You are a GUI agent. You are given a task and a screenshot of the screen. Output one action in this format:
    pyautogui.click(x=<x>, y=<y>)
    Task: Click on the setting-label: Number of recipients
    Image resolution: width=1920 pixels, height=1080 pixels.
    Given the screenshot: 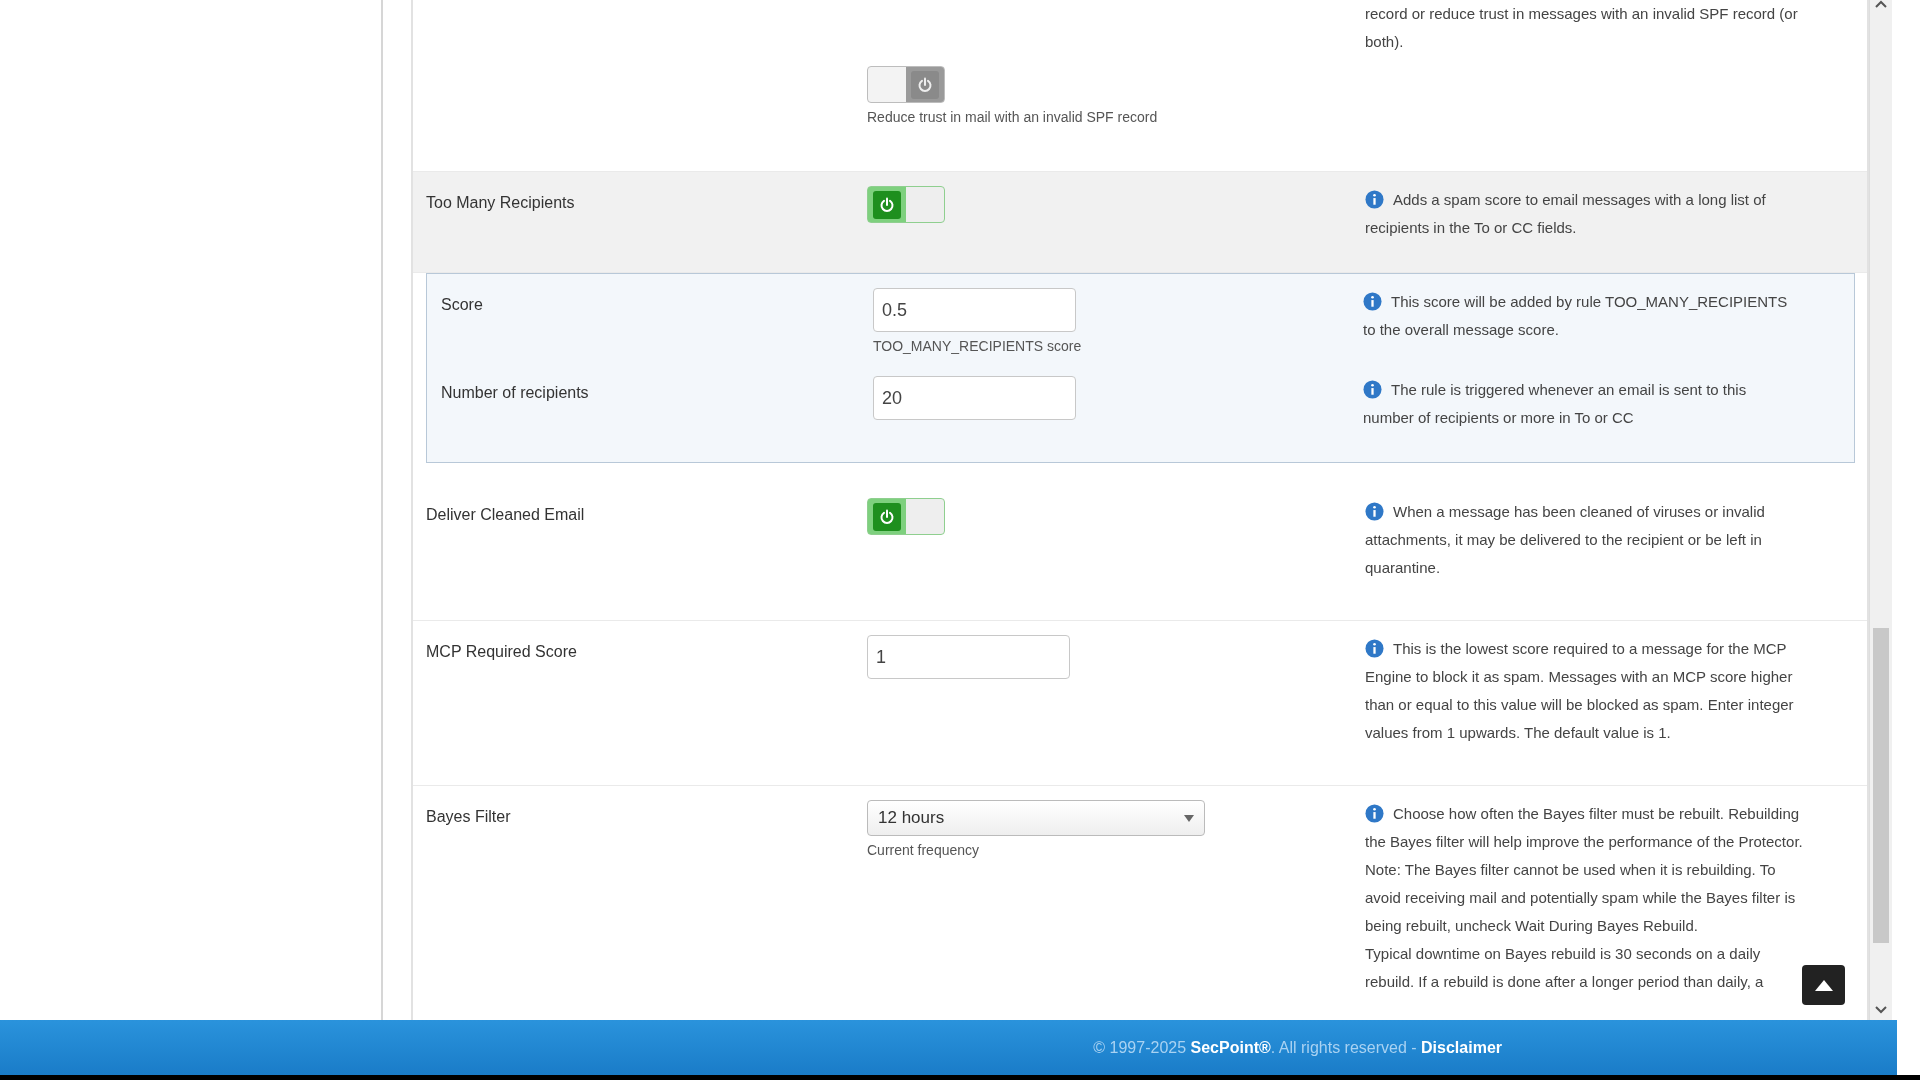 What is the action you would take?
    pyautogui.click(x=515, y=392)
    